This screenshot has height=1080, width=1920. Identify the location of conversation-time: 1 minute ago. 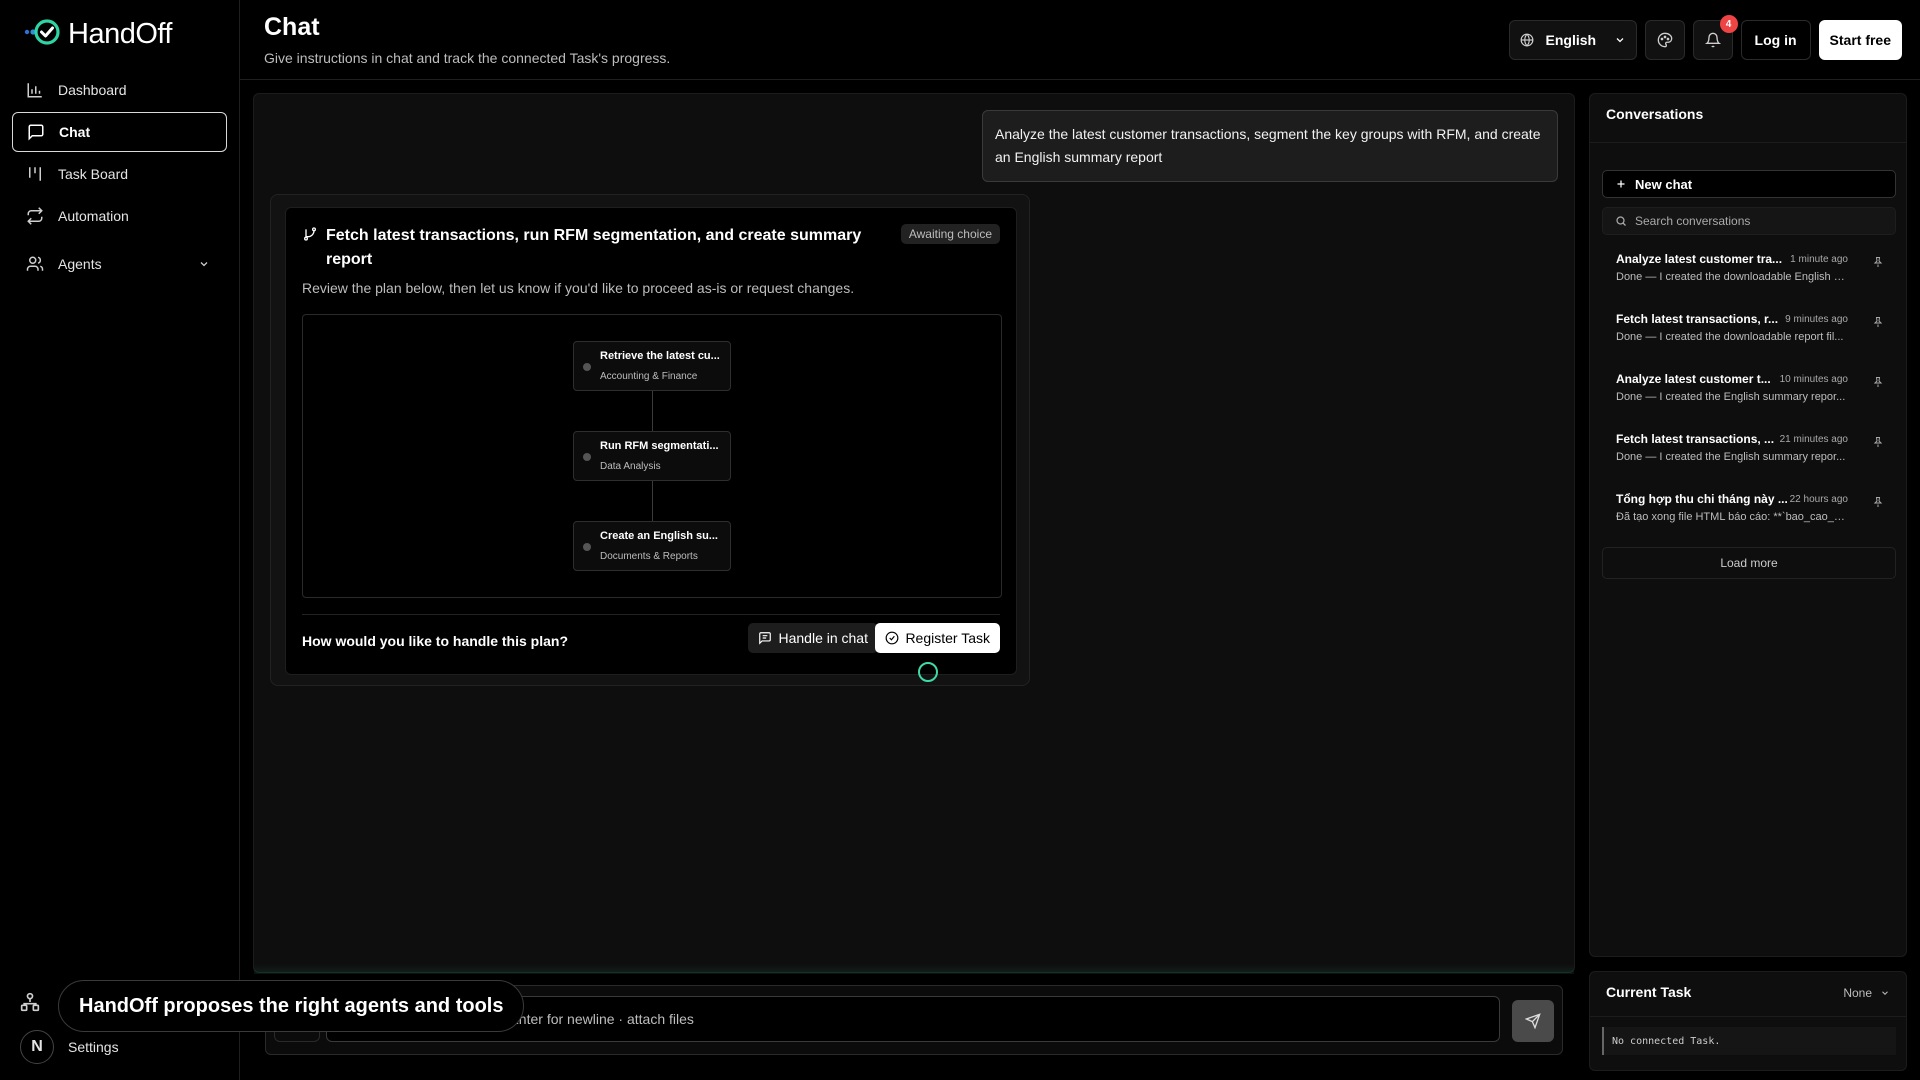
(1819, 259).